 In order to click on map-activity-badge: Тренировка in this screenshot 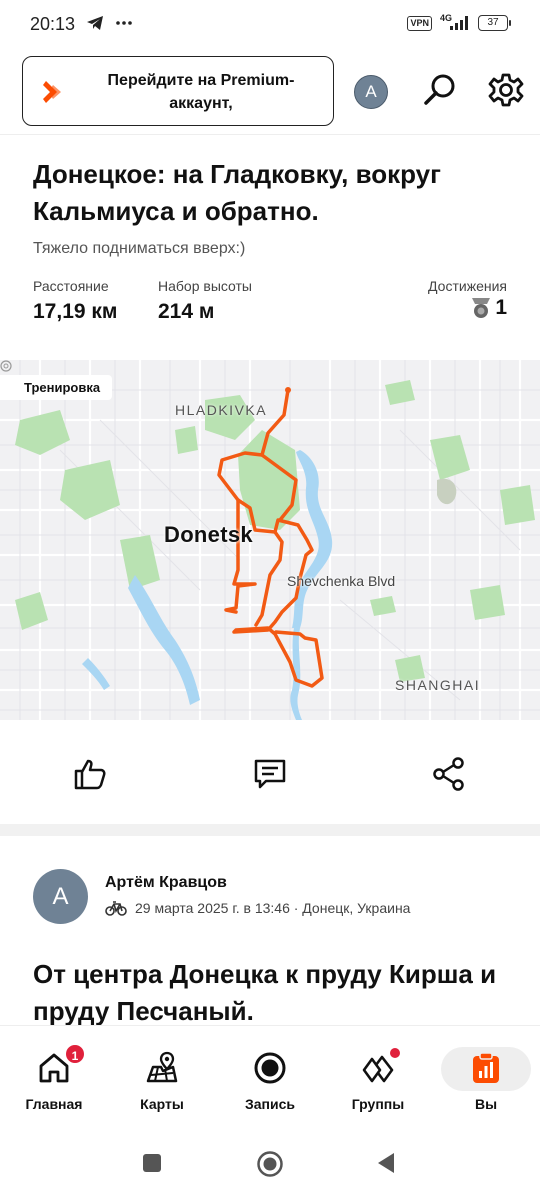, I will do `click(56, 387)`.